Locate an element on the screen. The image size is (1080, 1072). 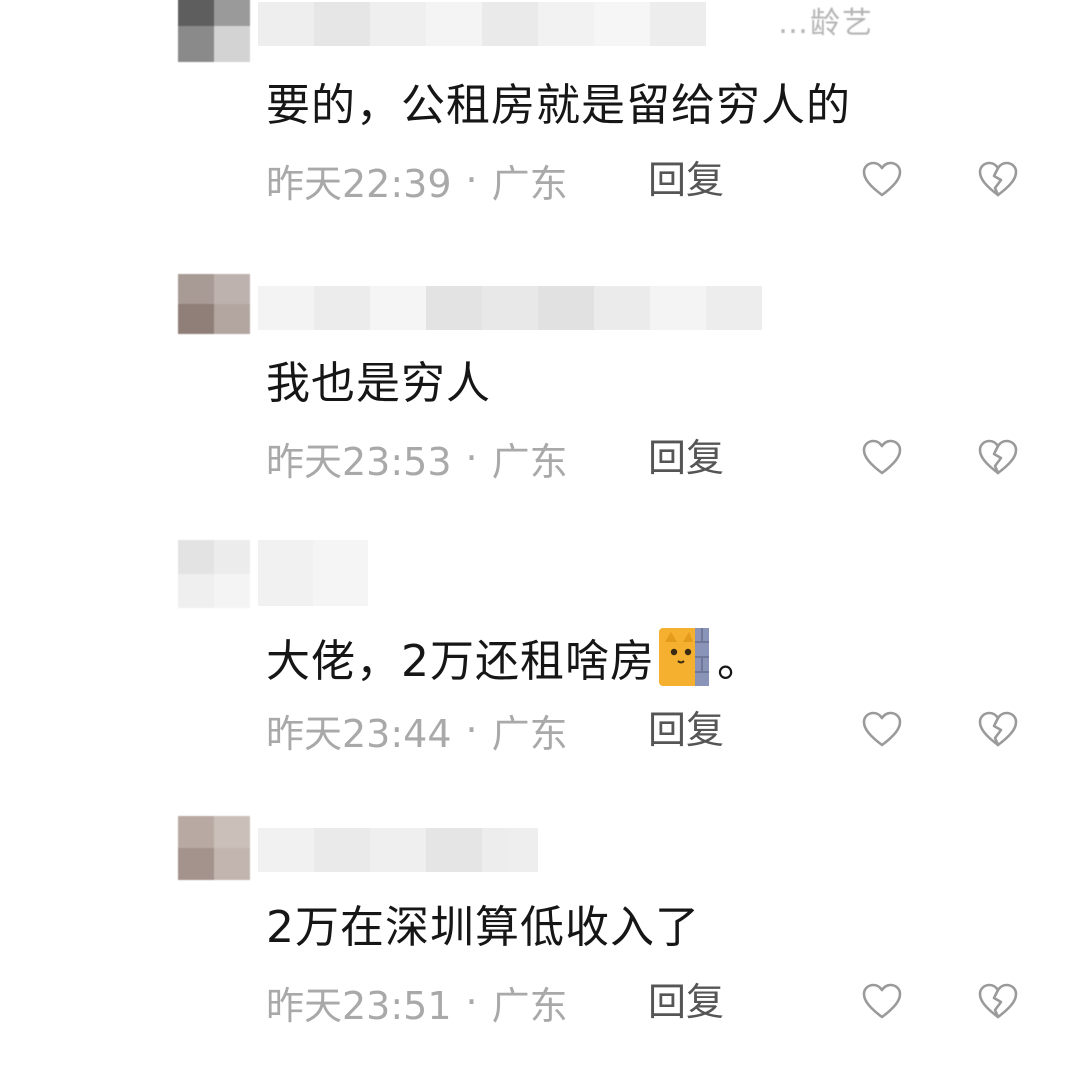
comment-text-part: 大佬，2万还租啥房 is located at coordinates (460, 661).